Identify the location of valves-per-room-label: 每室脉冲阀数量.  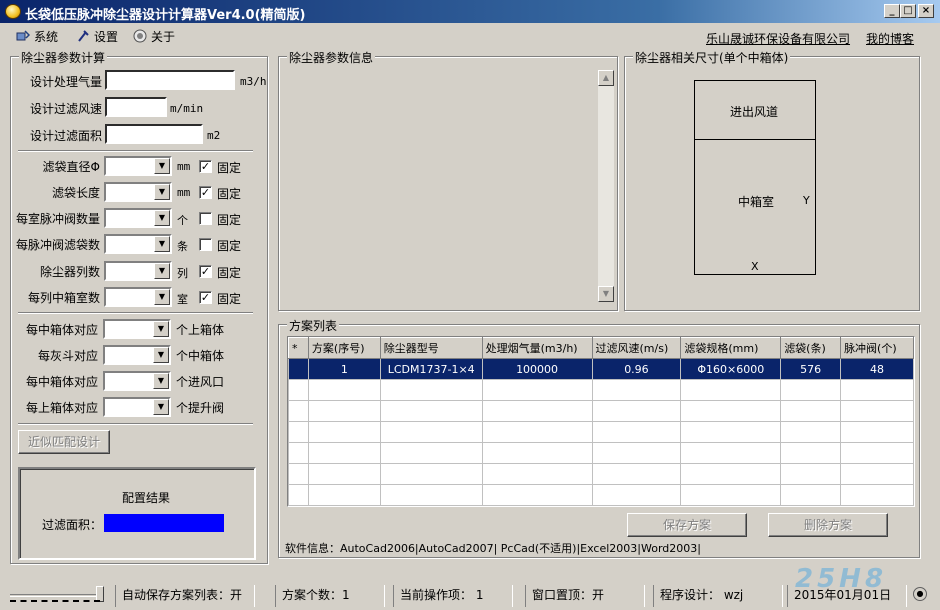
(57, 219).